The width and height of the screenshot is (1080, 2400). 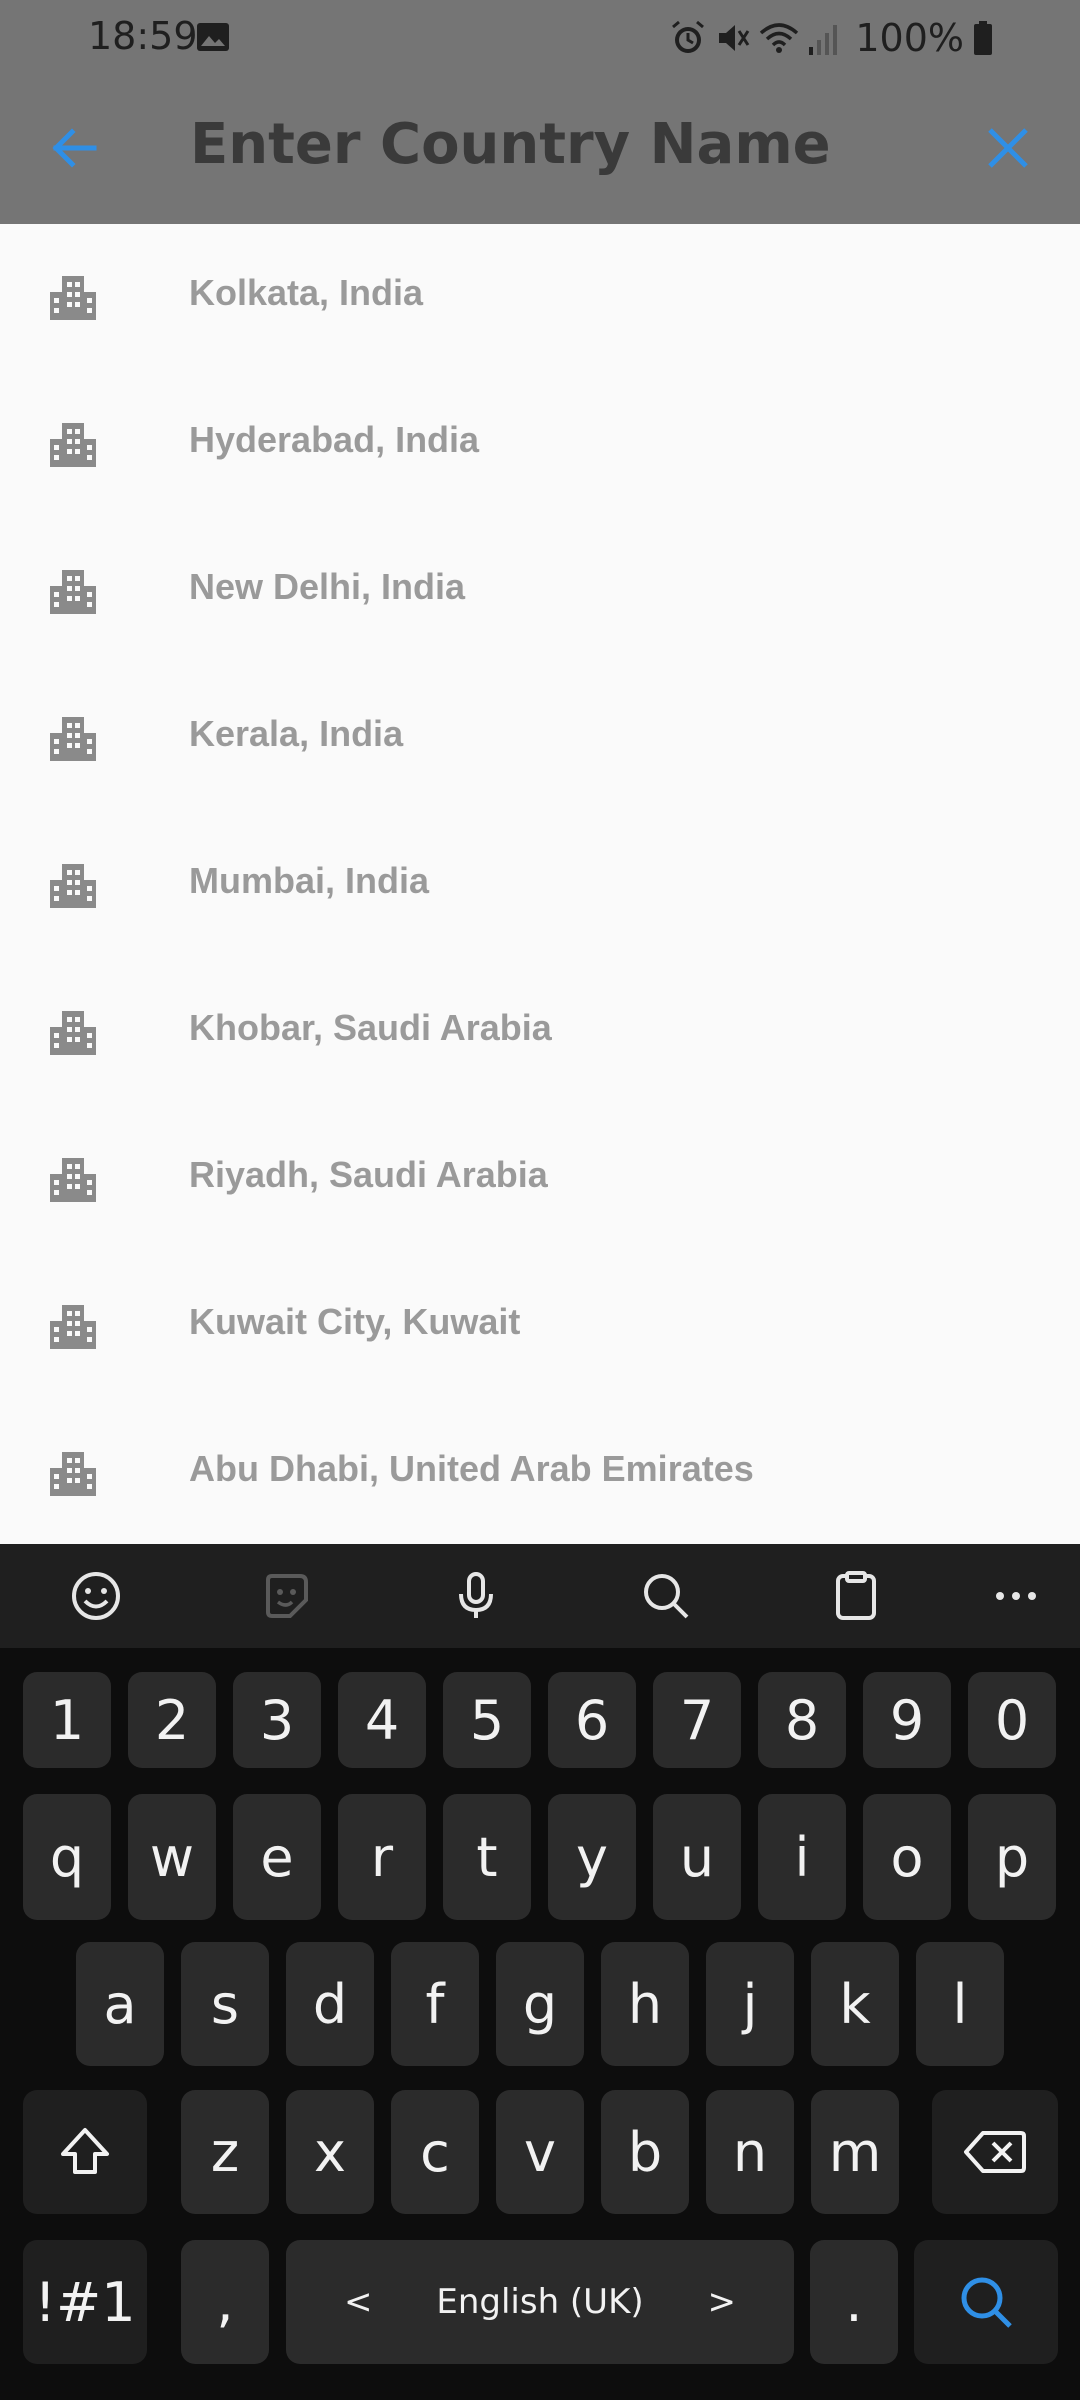 What do you see at coordinates (172, 1720) in the screenshot?
I see `key-2: 2` at bounding box center [172, 1720].